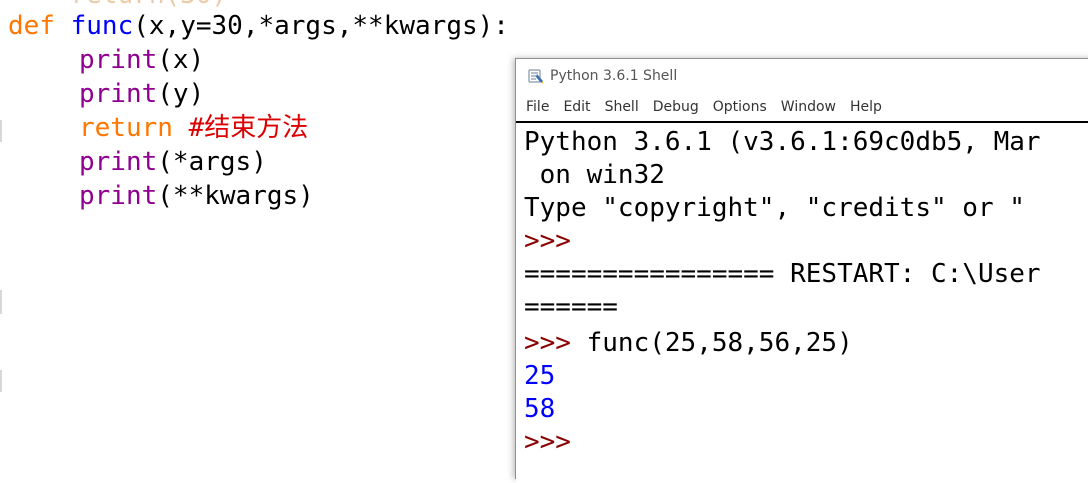 Image resolution: width=1088 pixels, height=483 pixels. I want to click on code-line-return: return #结束方法, so click(158, 128).